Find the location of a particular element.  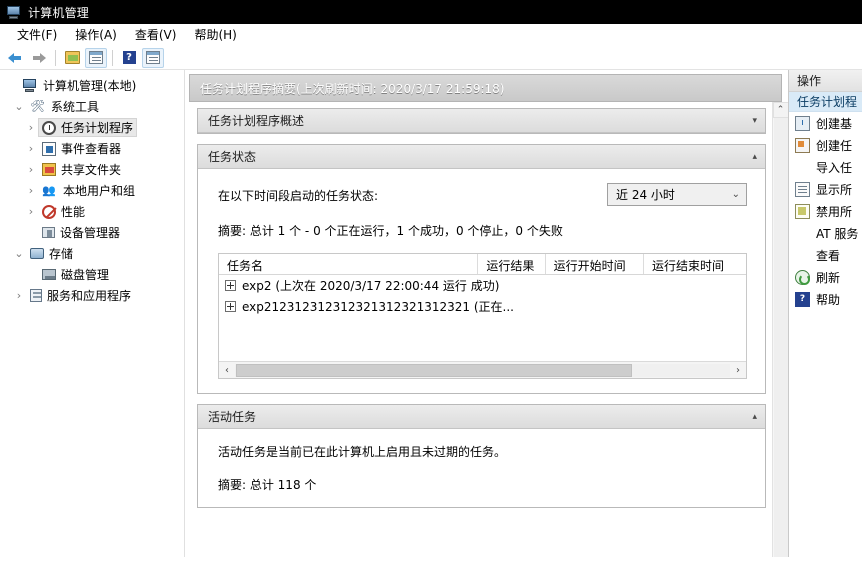

grid-horizontal-scrollbar: ‹ › is located at coordinates (482, 369).